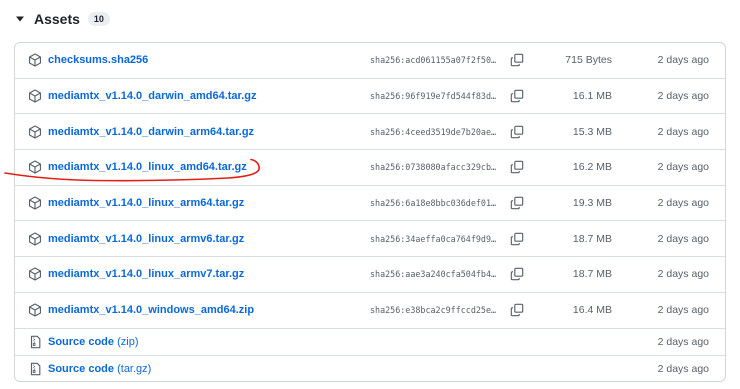 The width and height of the screenshot is (740, 389). What do you see at coordinates (592, 310) in the screenshot?
I see `asset-size: 16.4 MB` at bounding box center [592, 310].